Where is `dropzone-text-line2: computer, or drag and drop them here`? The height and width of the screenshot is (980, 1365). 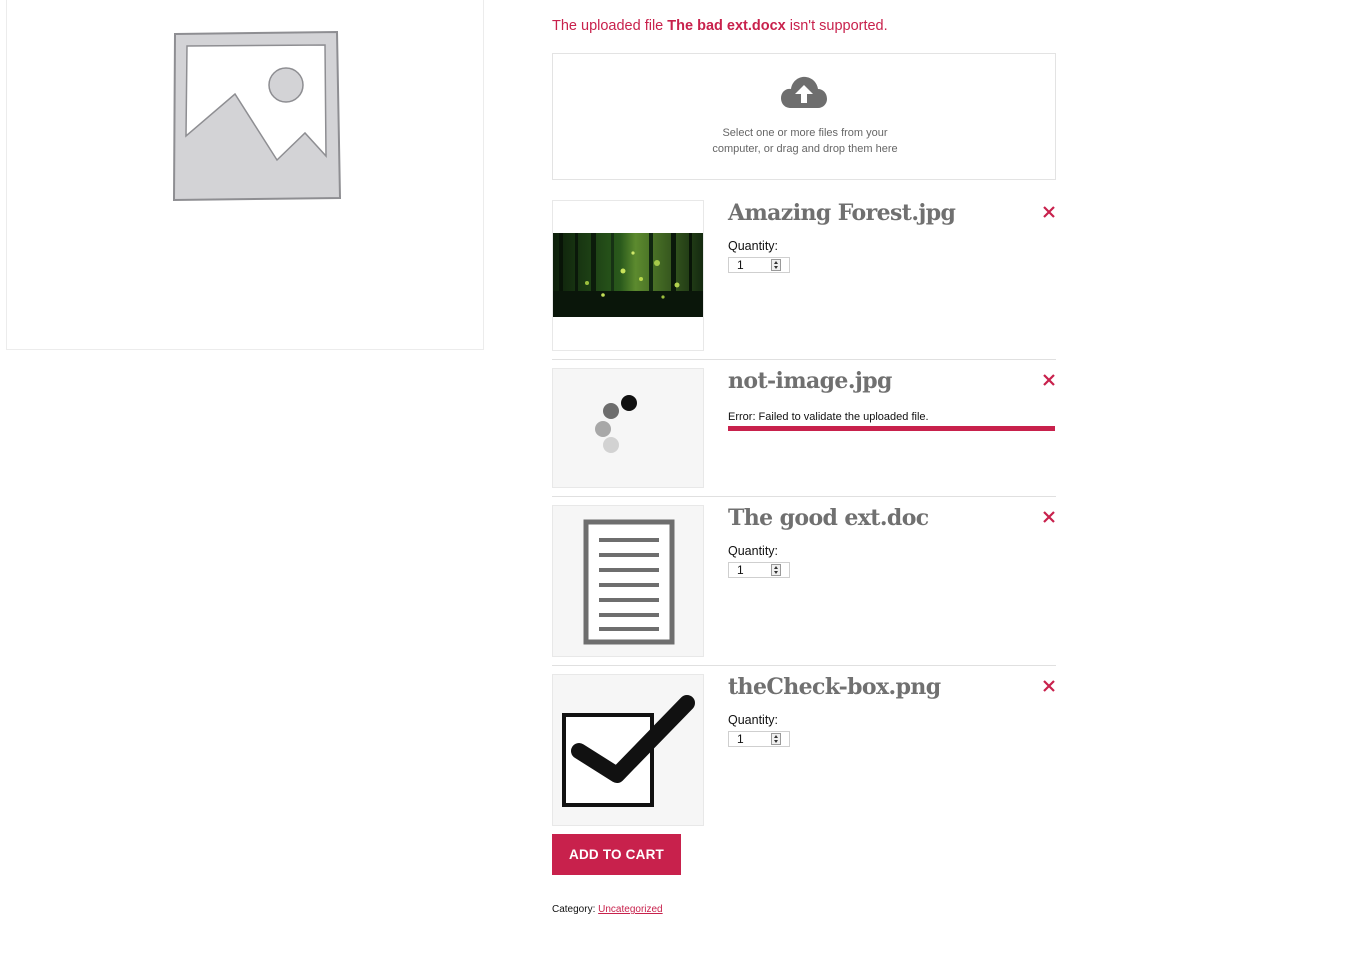 dropzone-text-line2: computer, or drag and drop them here is located at coordinates (805, 149).